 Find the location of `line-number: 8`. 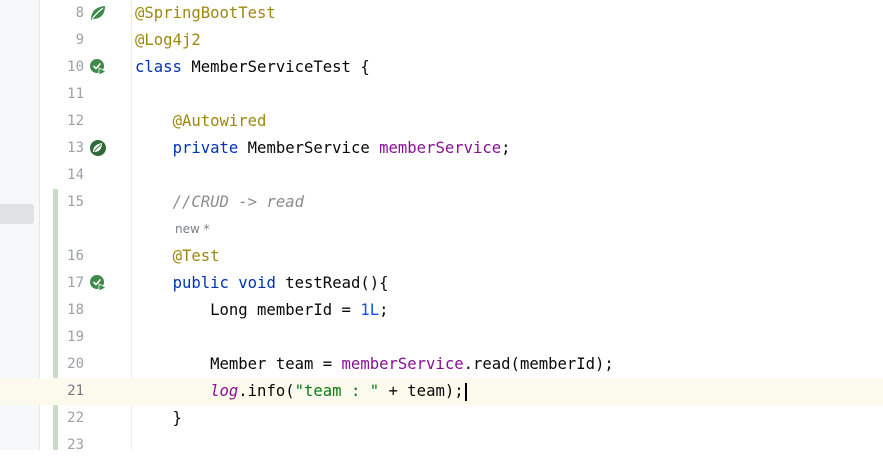

line-number: 8 is located at coordinates (79, 13).